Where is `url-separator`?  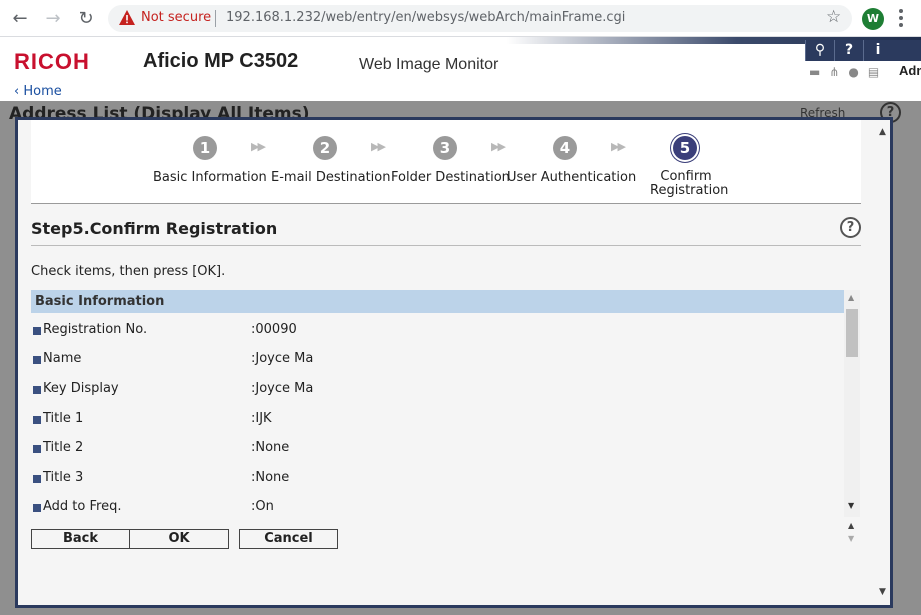 url-separator is located at coordinates (215, 18).